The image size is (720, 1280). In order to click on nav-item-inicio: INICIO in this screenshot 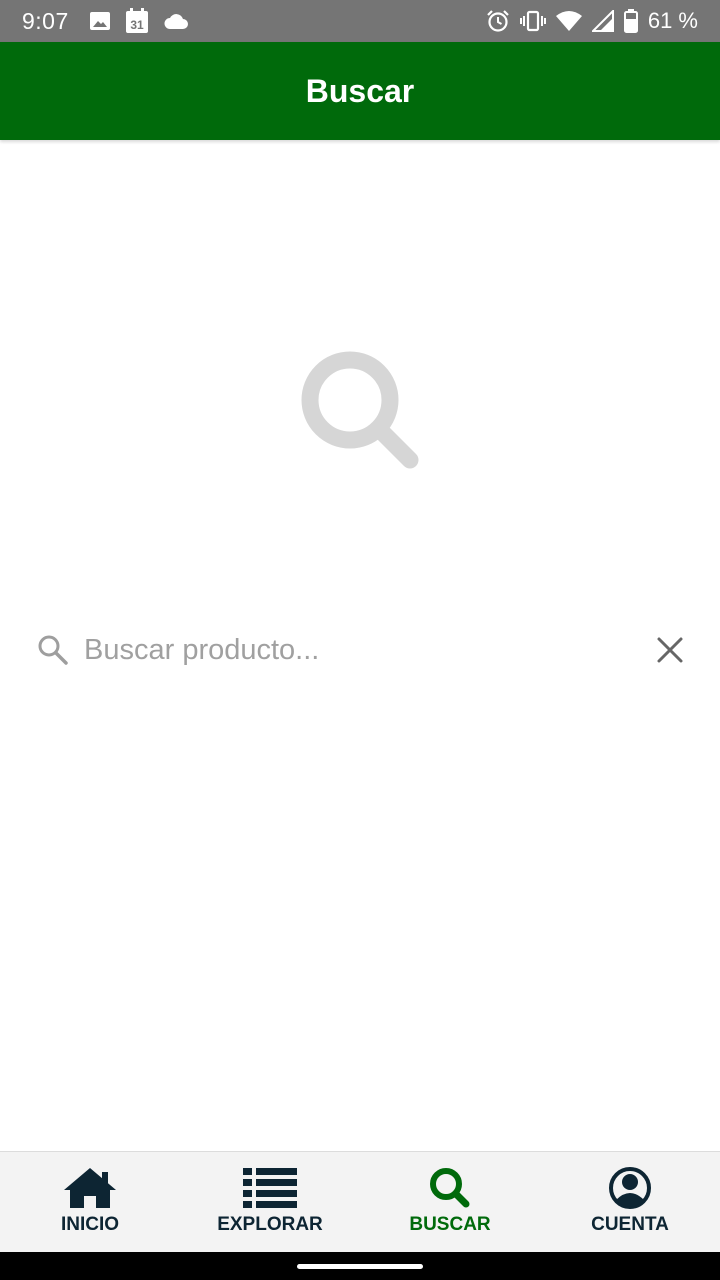, I will do `click(90, 1202)`.